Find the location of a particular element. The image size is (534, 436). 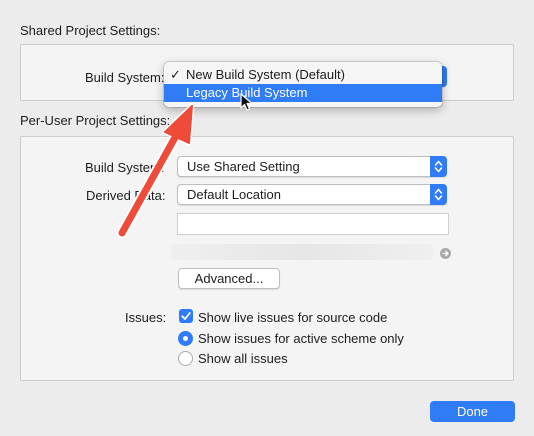

menu-item-legacy-build-system: Legacy Build System is located at coordinates (303, 93).